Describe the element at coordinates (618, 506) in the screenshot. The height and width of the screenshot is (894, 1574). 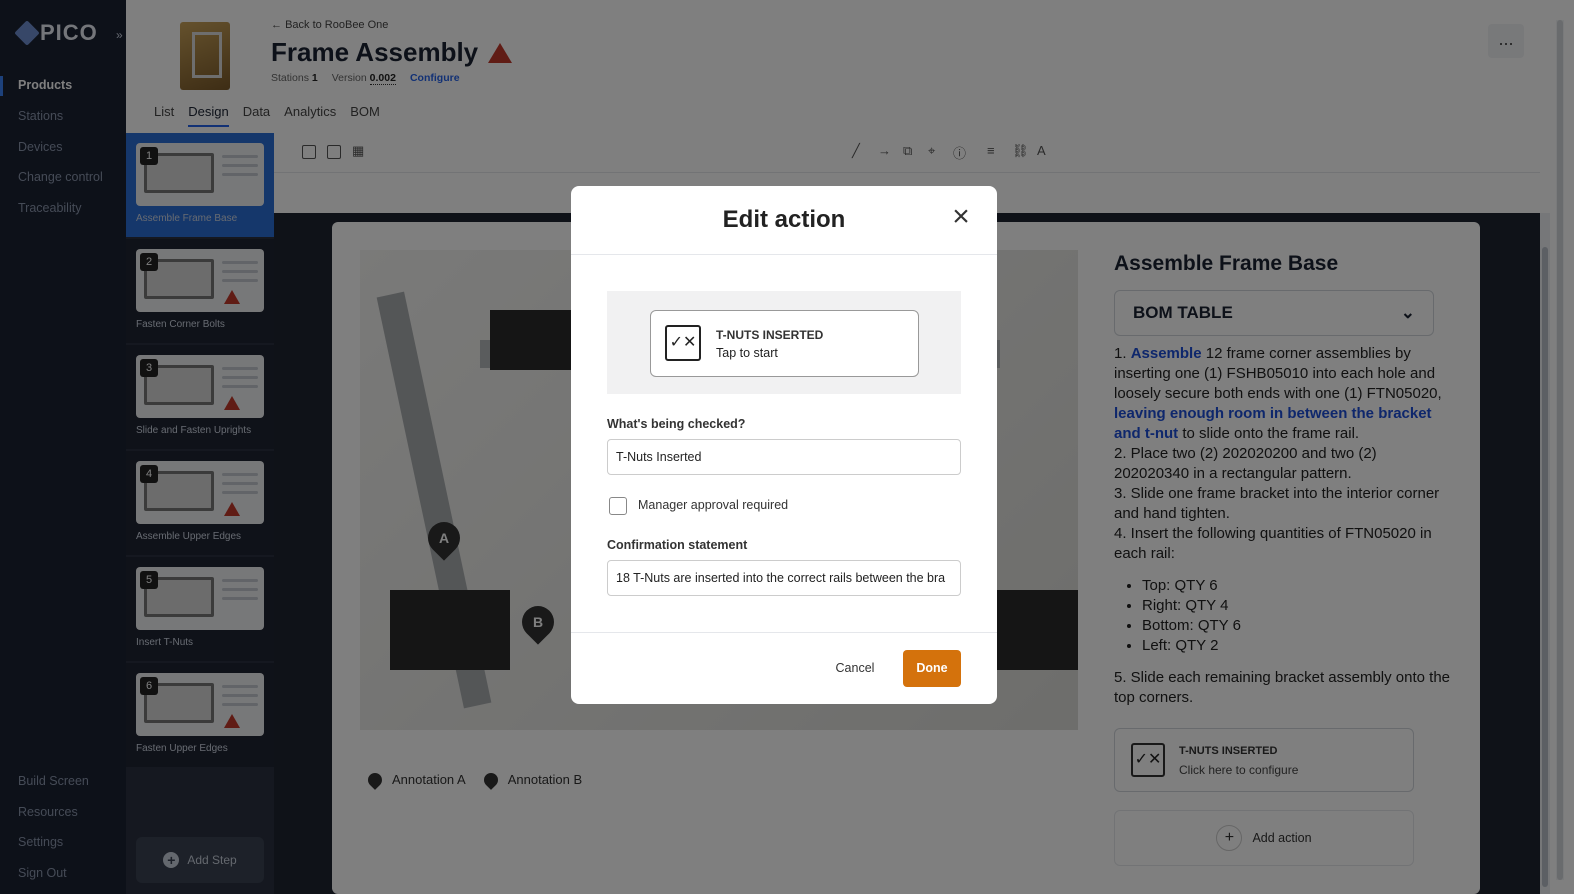
I see `manager-approval-checkbox` at that location.